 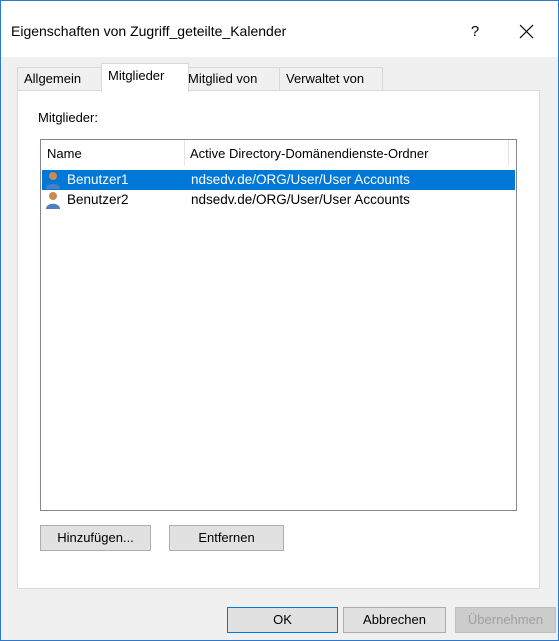 I want to click on help-button: ?, so click(x=475, y=32).